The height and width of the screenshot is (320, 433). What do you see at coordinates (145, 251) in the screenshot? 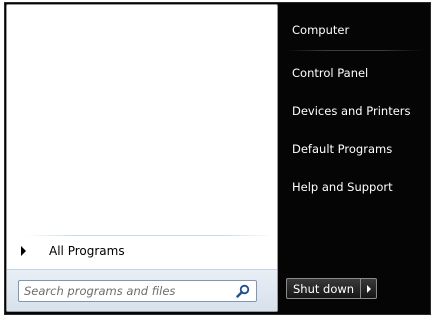
I see `all-programs-button: All Programs` at bounding box center [145, 251].